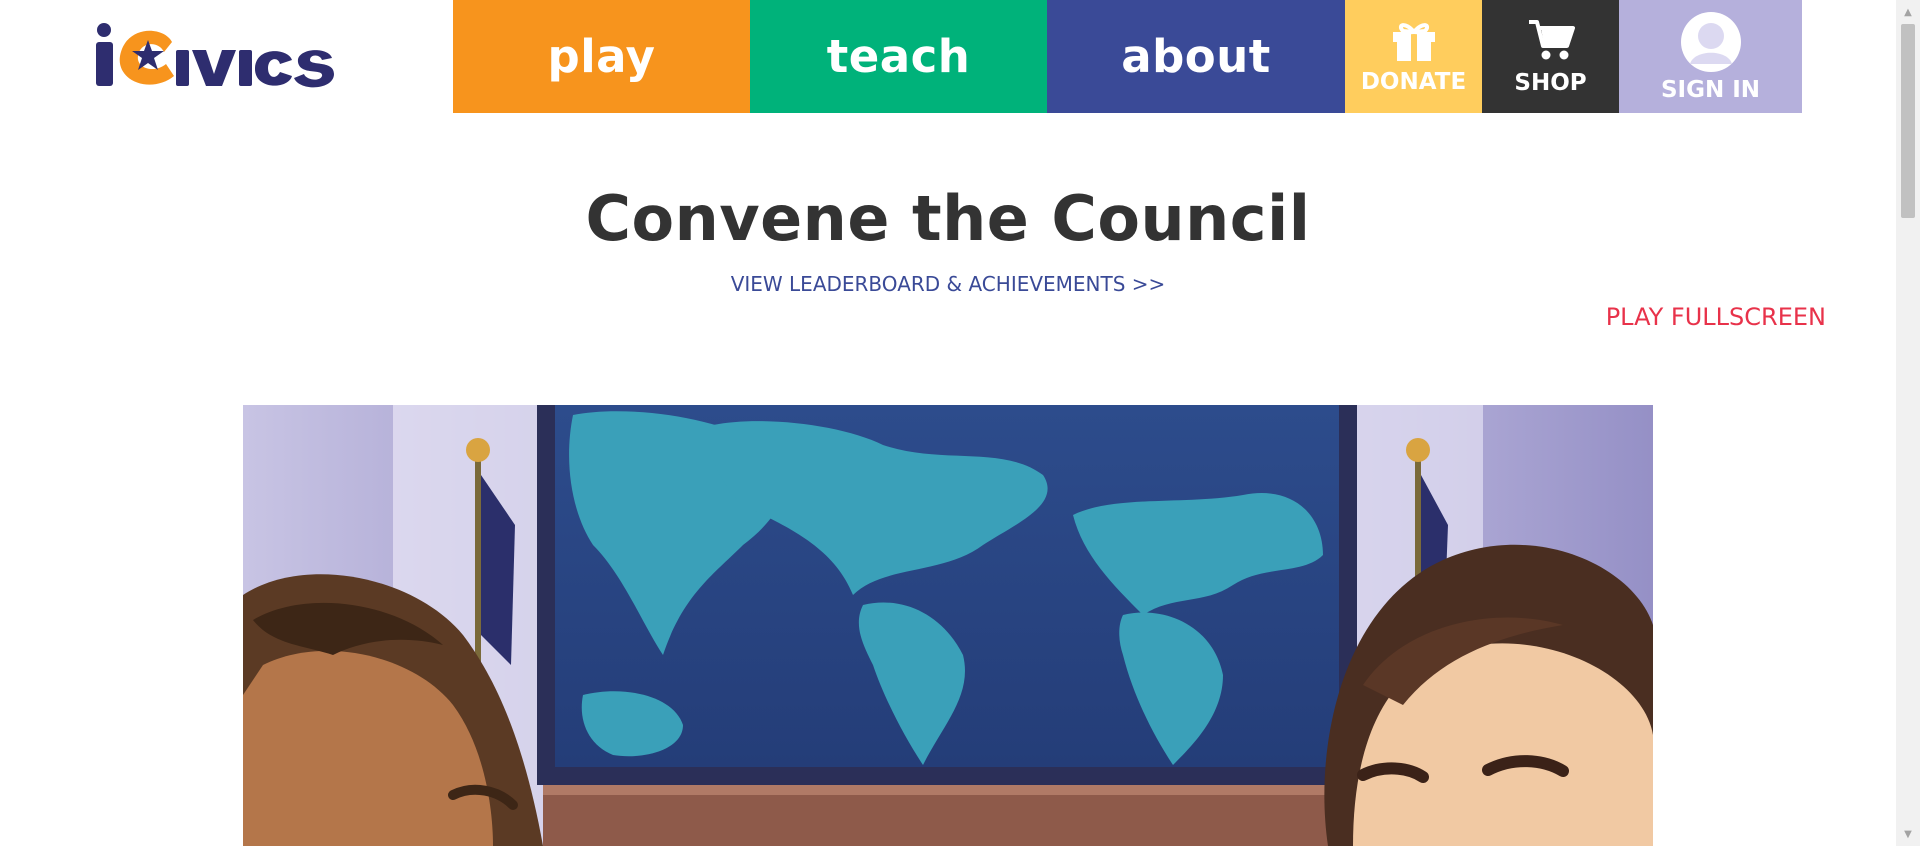  I want to click on icivics-logo, so click(233, 55).